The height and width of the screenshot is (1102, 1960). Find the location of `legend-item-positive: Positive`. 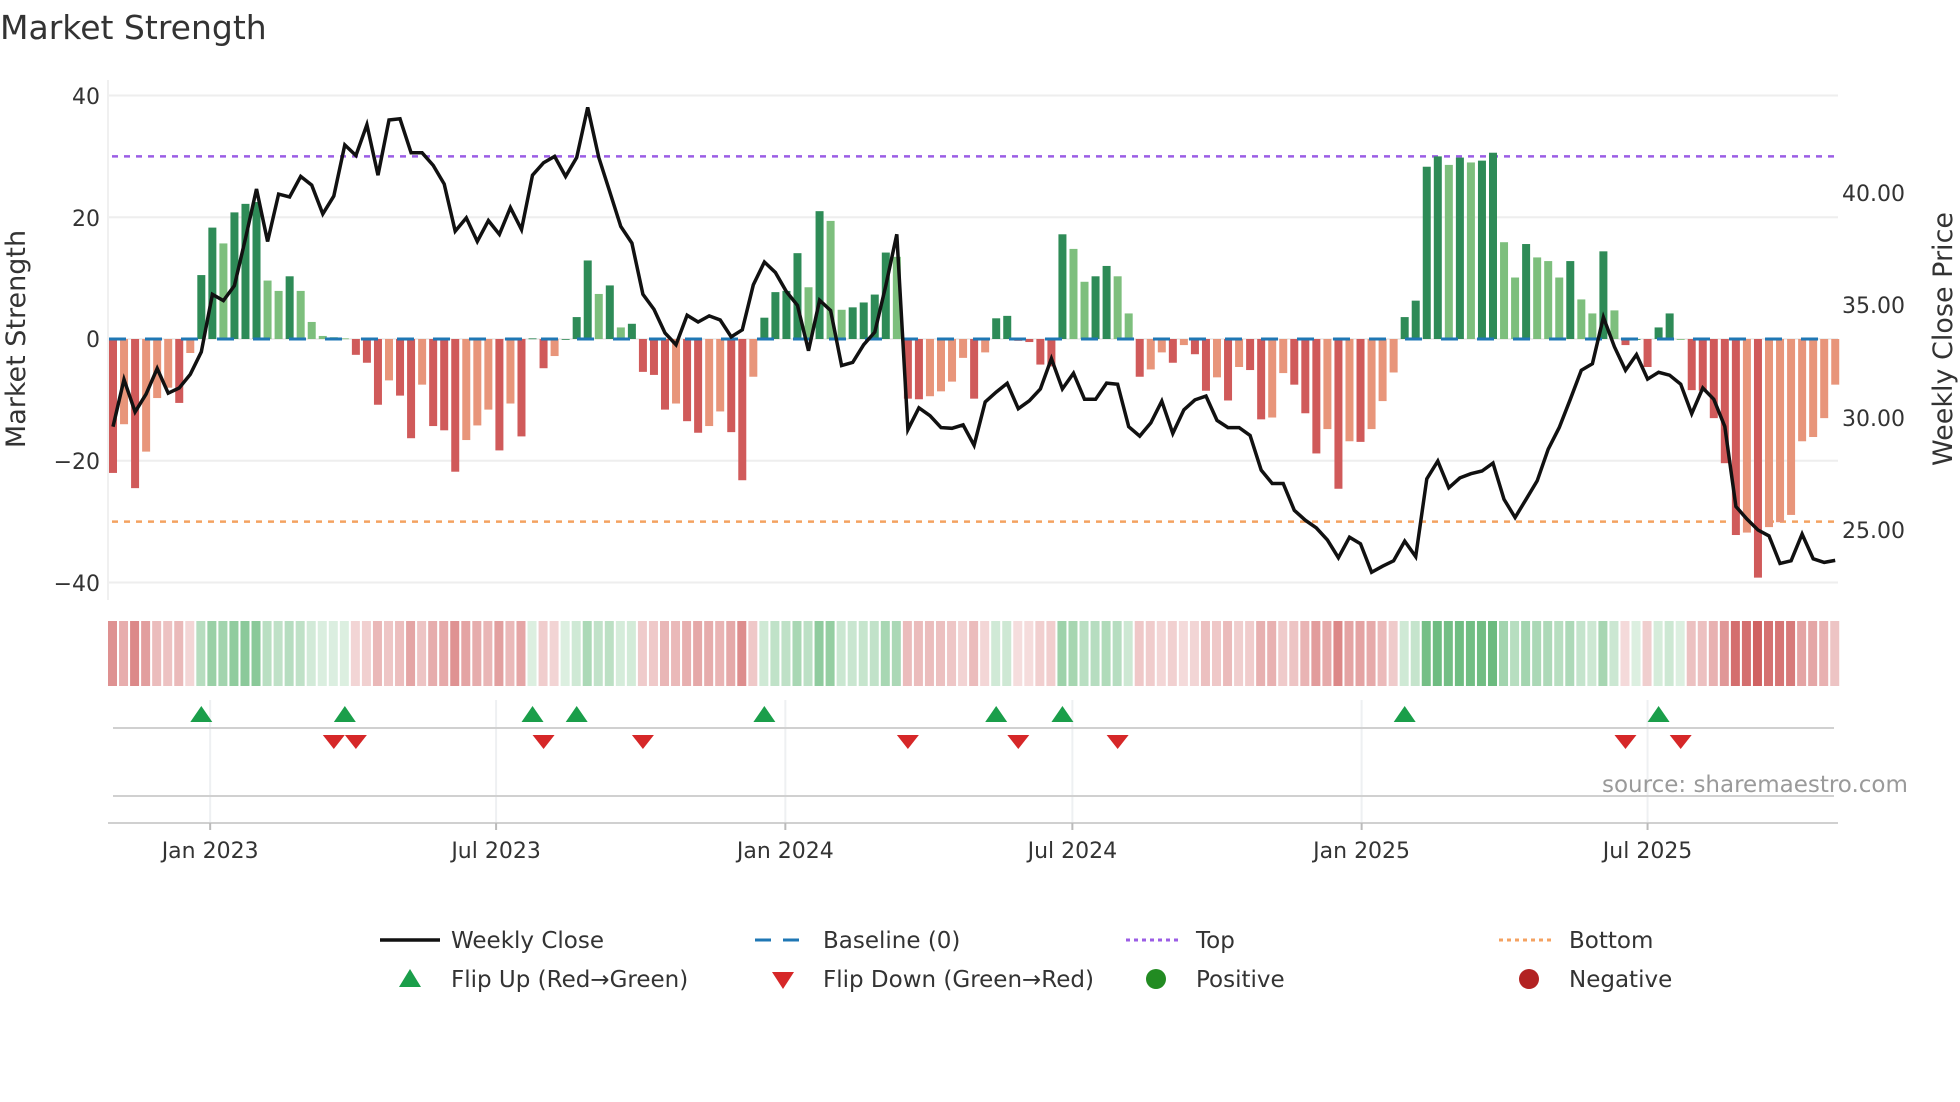

legend-item-positive: Positive is located at coordinates (1215, 980).